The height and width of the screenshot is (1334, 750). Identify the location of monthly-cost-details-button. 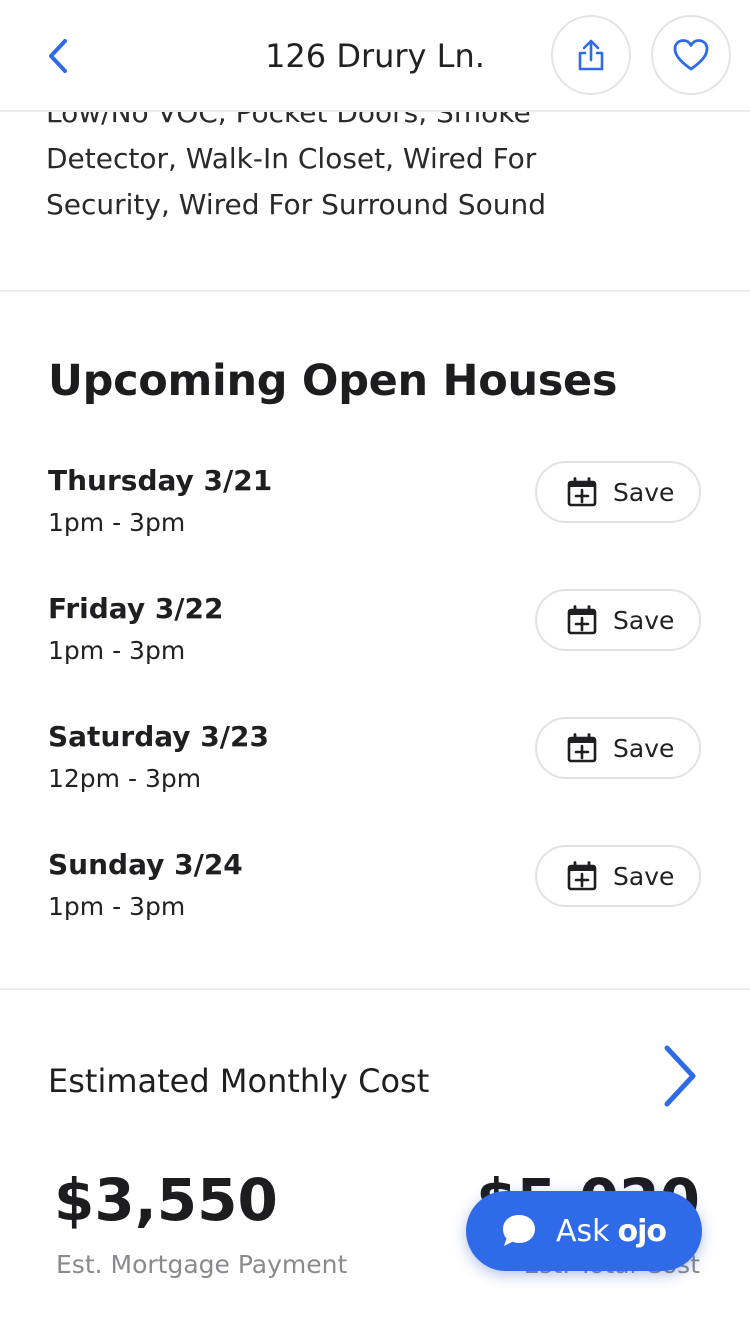
(680, 1076).